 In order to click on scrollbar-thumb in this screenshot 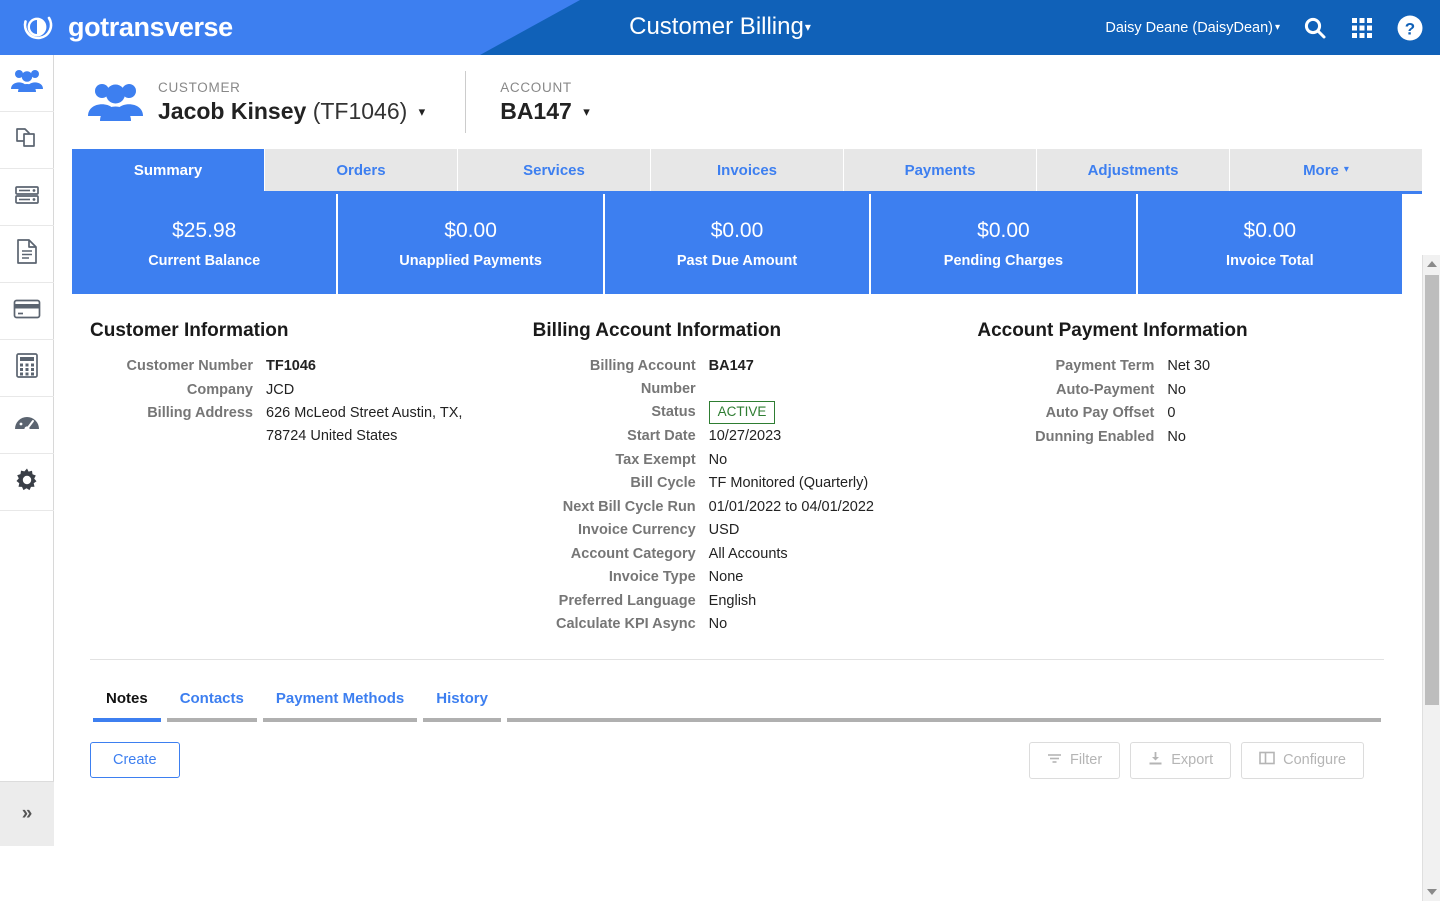, I will do `click(1432, 490)`.